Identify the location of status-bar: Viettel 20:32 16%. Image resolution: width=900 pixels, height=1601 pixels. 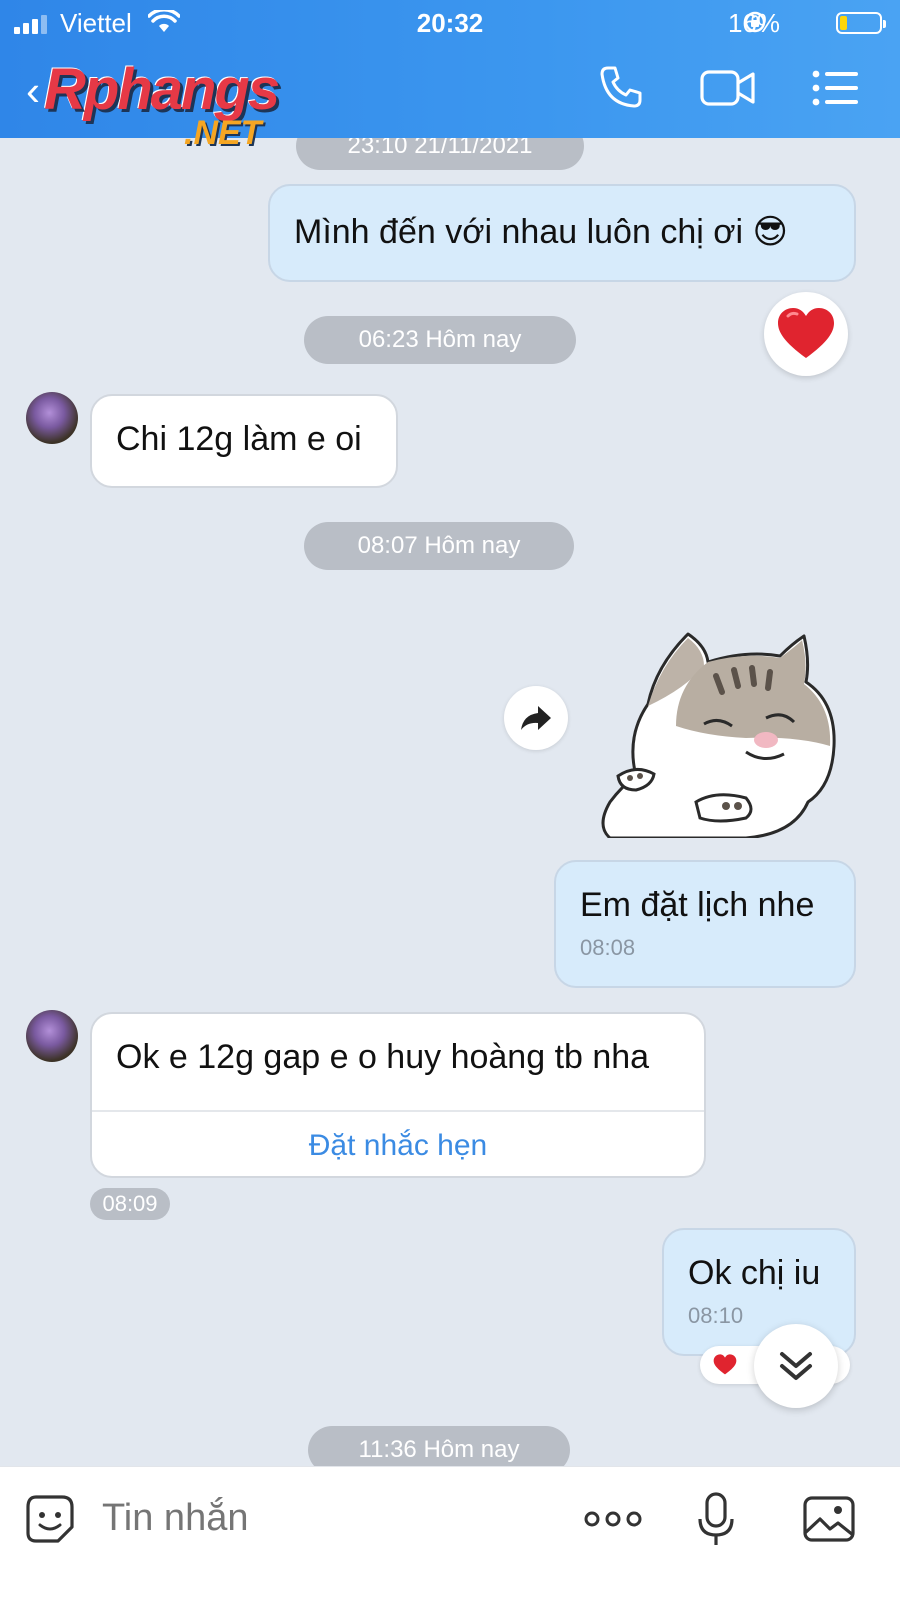
(450, 23).